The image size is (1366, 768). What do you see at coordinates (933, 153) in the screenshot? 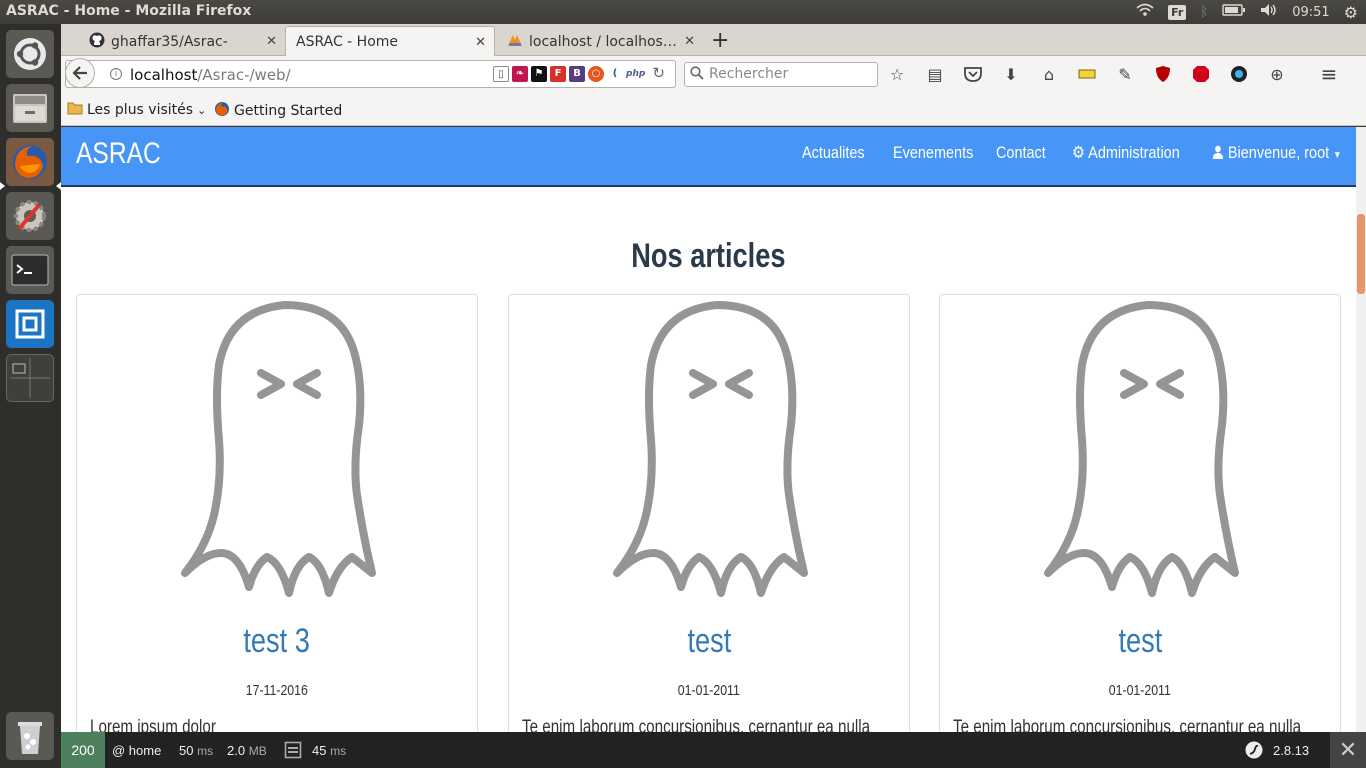
I see `nav-link-evenements: Evenements` at bounding box center [933, 153].